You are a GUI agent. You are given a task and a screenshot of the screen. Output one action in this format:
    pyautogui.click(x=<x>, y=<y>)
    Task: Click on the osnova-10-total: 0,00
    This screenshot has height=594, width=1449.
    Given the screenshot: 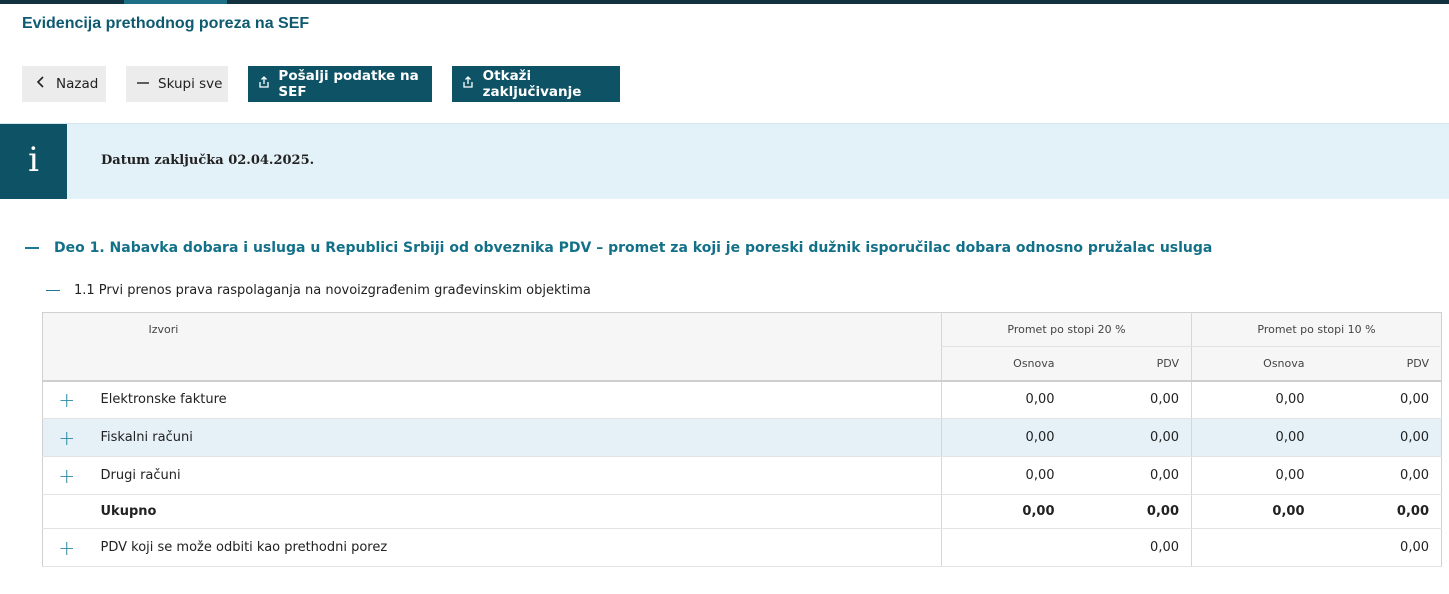 What is the action you would take?
    pyautogui.click(x=1254, y=511)
    